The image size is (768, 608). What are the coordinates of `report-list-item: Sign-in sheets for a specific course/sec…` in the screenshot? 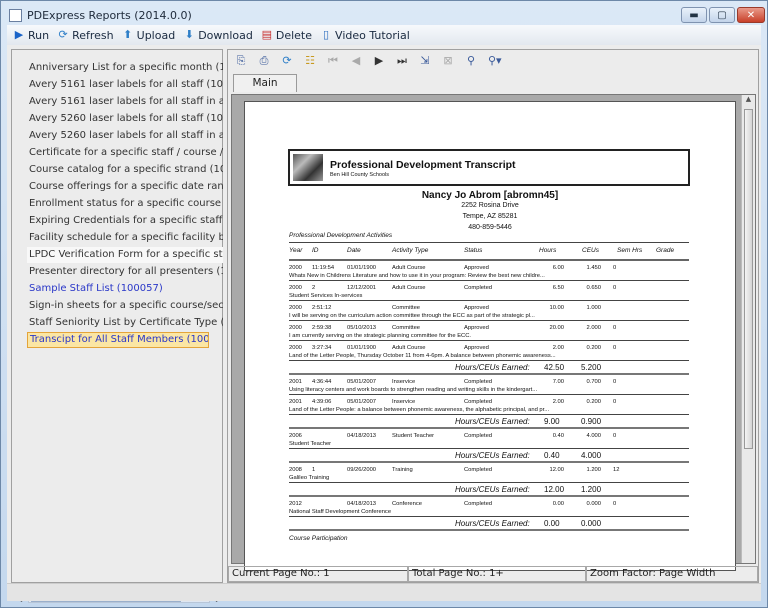 It's located at (125, 306).